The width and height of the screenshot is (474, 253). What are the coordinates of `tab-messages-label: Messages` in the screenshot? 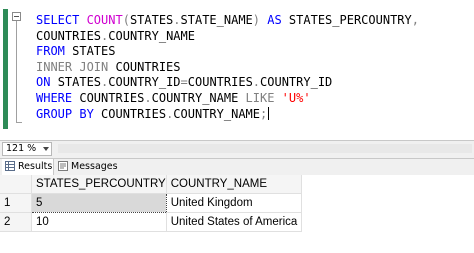 It's located at (94, 166).